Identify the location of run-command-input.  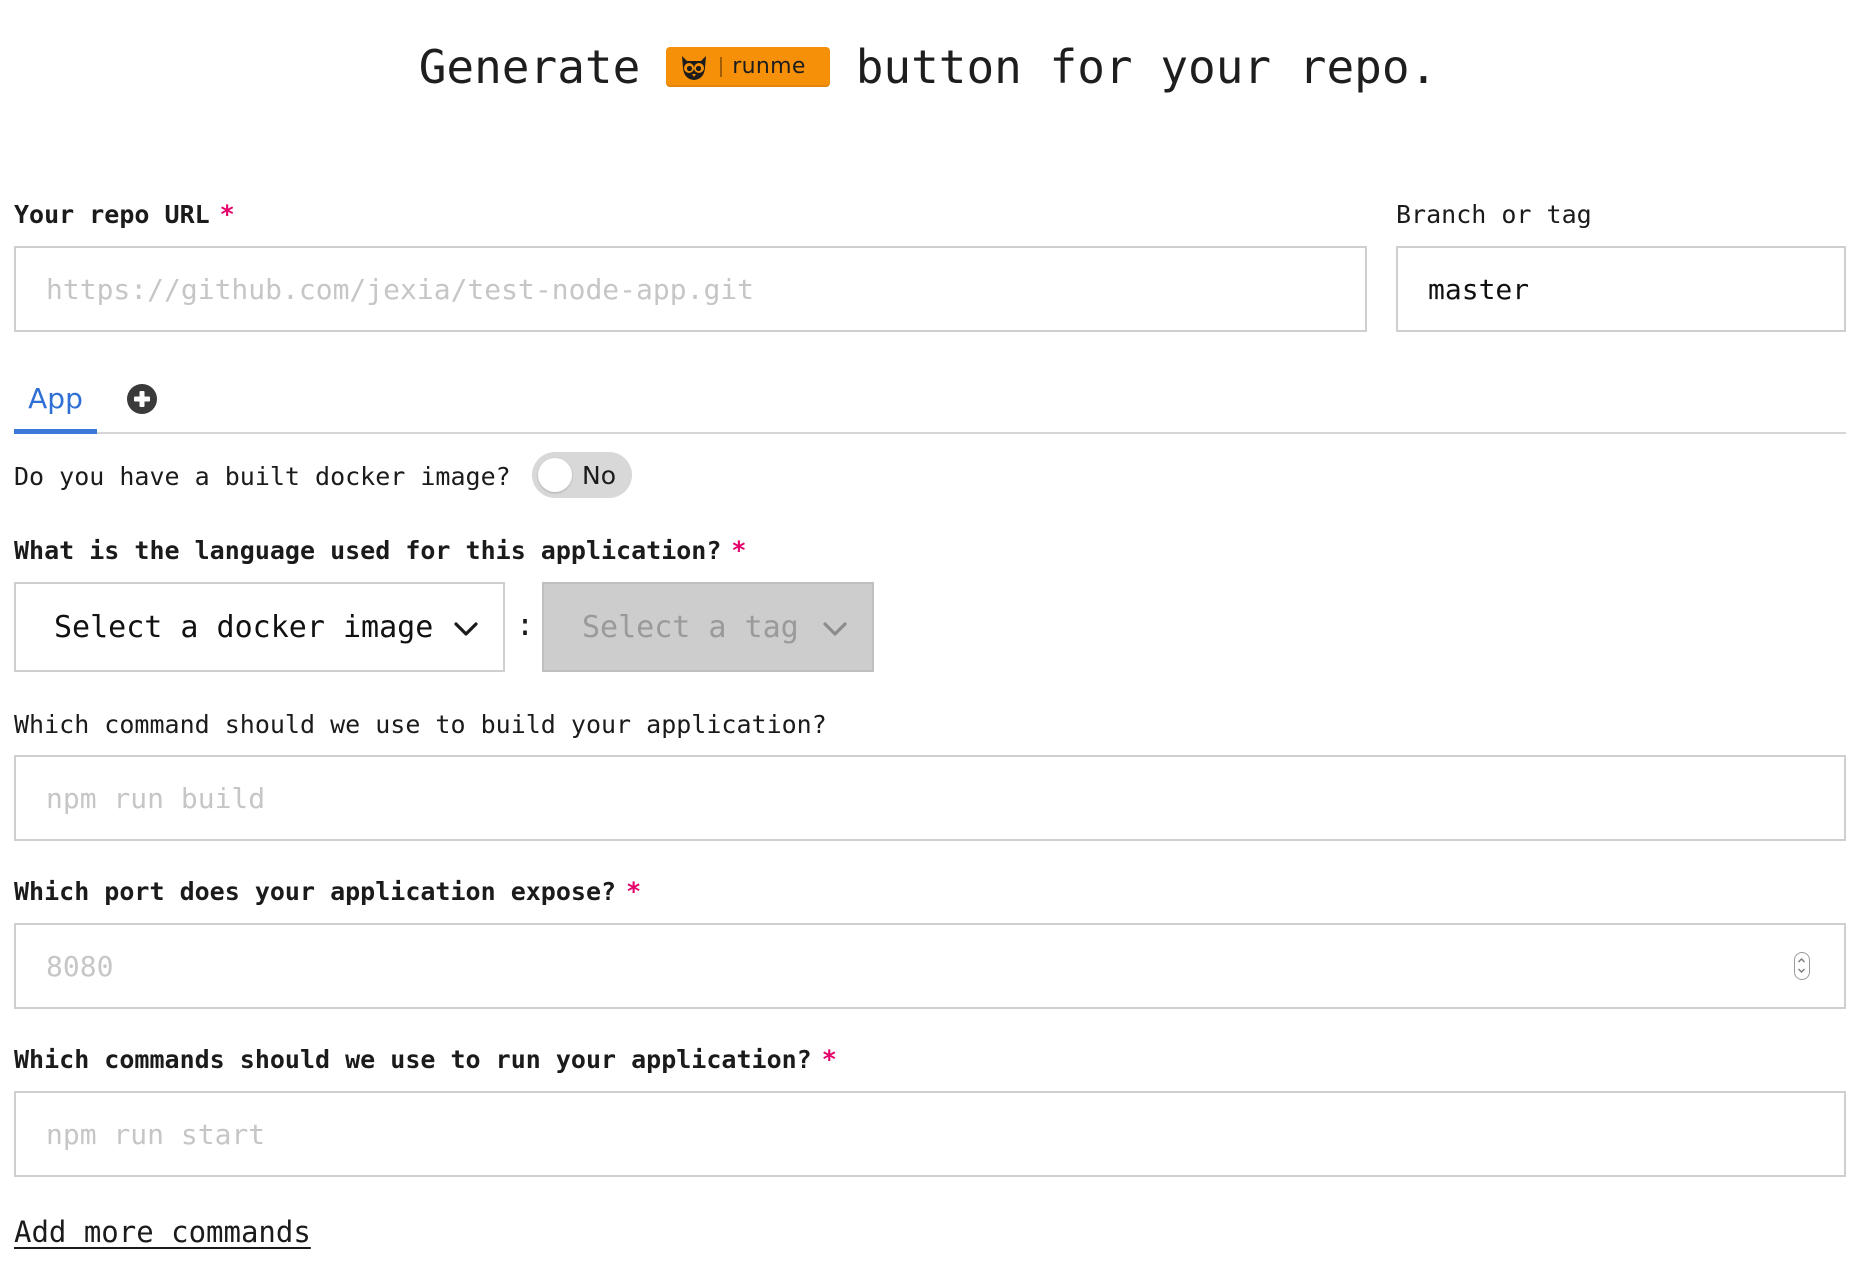
(930, 1134).